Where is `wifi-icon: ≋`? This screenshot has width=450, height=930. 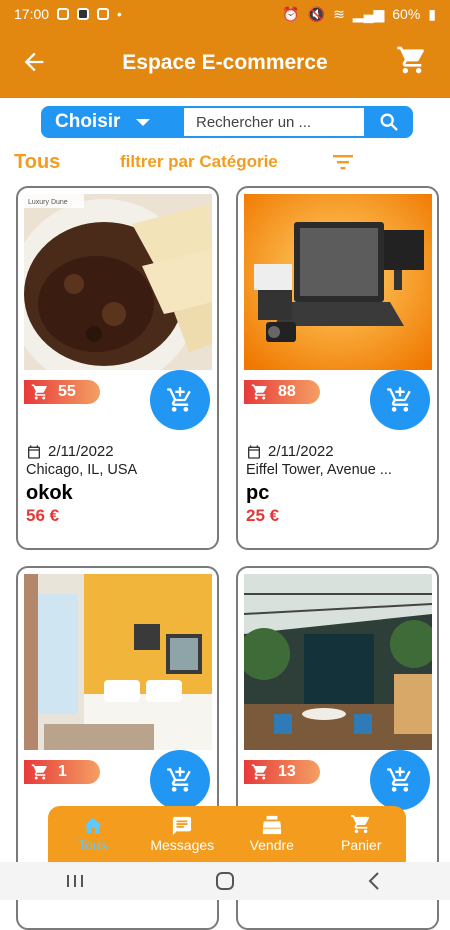 wifi-icon: ≋ is located at coordinates (339, 13).